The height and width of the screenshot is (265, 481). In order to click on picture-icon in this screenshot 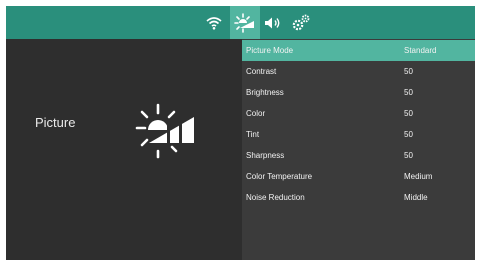, I will do `click(245, 22)`.